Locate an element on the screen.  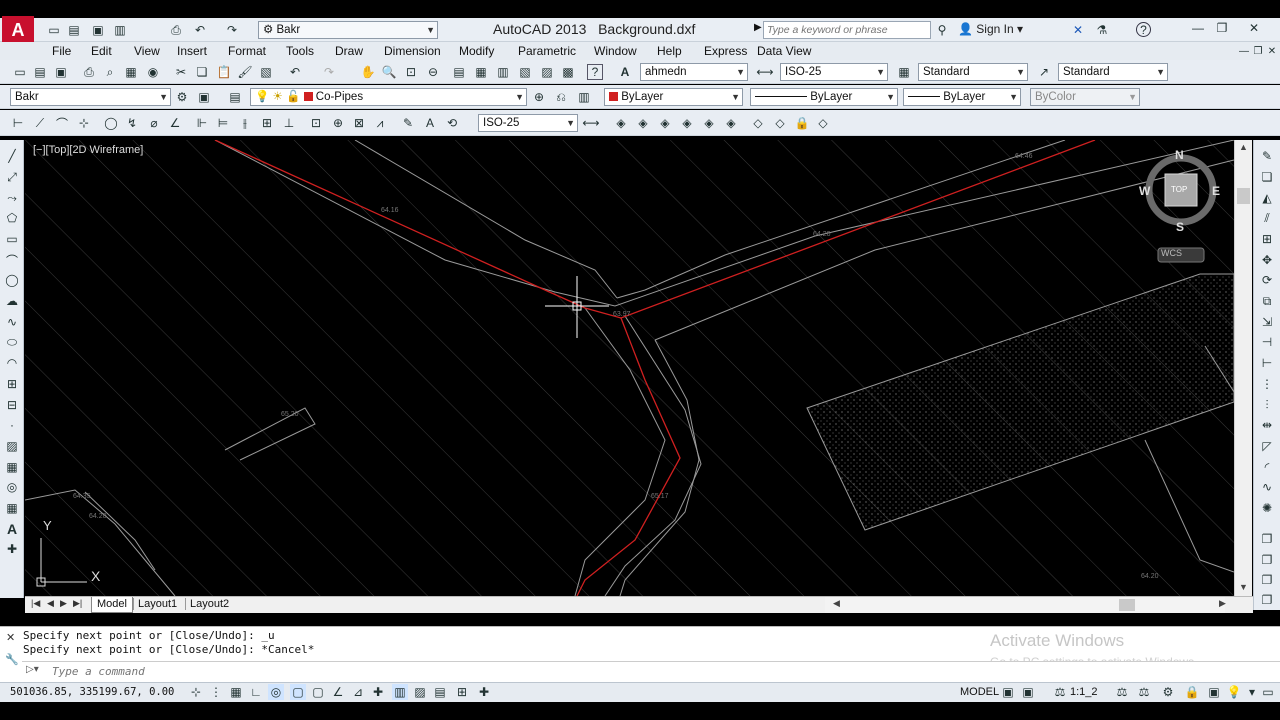
plot-icon: ⎙ is located at coordinates (176, 30).